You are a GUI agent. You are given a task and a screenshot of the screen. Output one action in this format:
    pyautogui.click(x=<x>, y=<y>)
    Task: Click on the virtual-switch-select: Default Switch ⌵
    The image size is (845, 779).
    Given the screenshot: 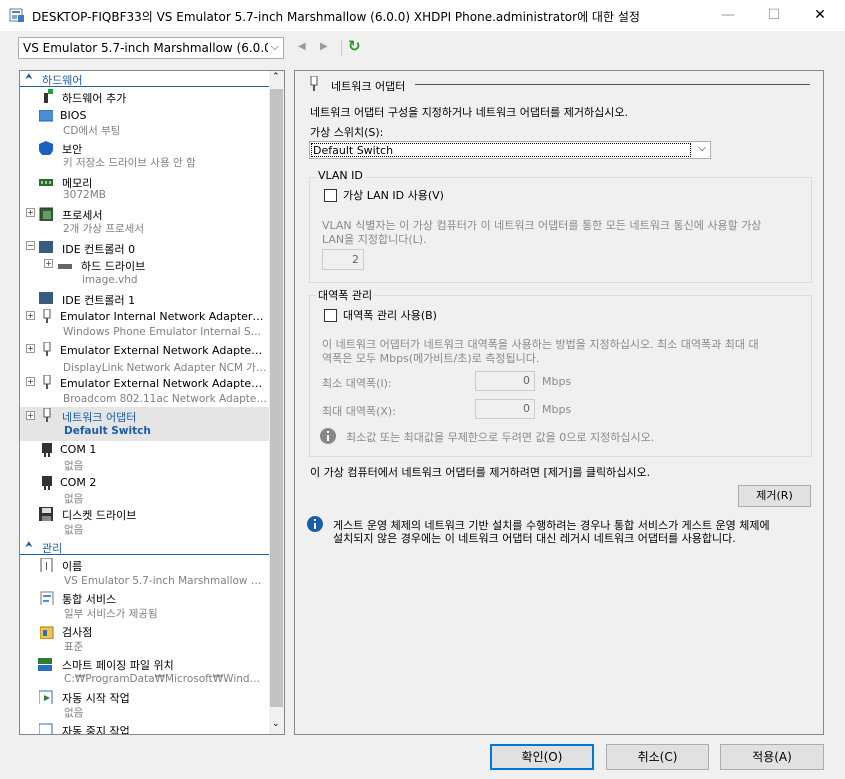 What is the action you would take?
    pyautogui.click(x=510, y=150)
    